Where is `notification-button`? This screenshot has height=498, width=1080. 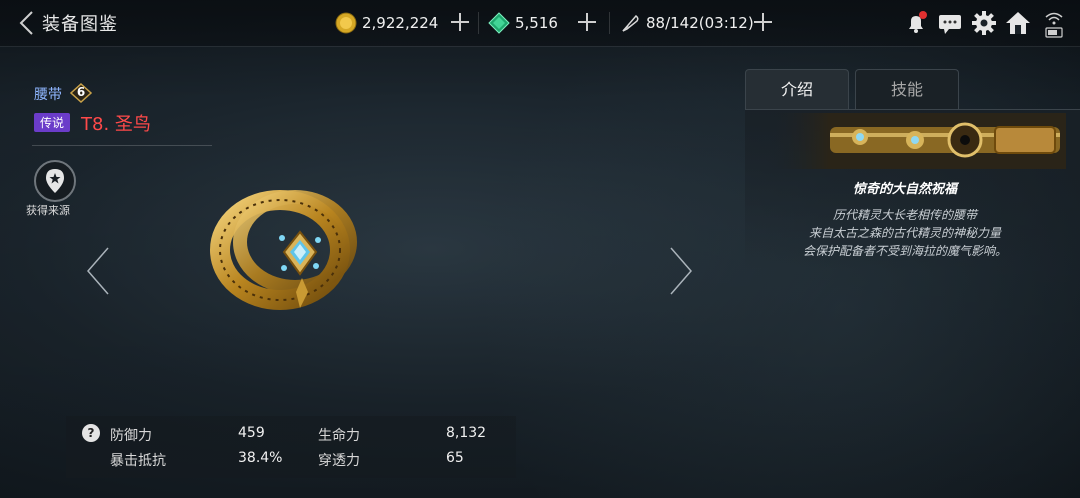 notification-button is located at coordinates (916, 23).